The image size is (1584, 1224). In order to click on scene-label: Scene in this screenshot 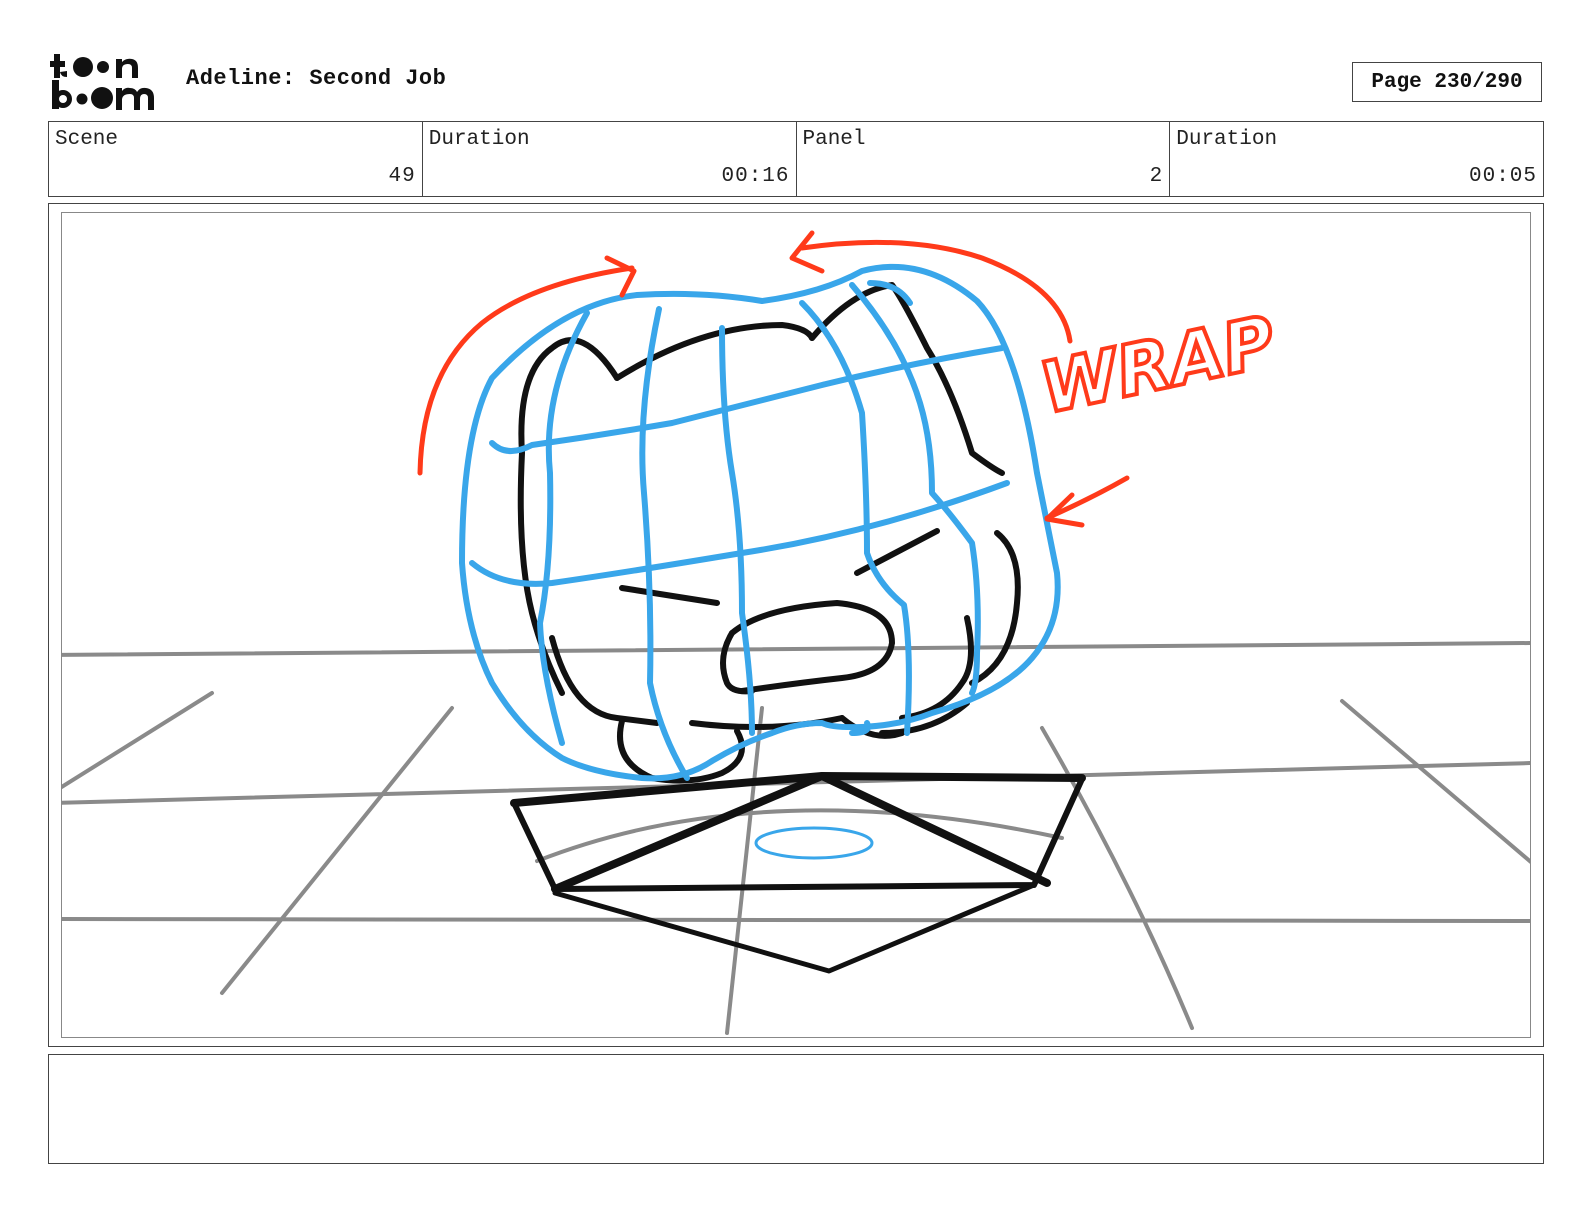, I will do `click(87, 139)`.